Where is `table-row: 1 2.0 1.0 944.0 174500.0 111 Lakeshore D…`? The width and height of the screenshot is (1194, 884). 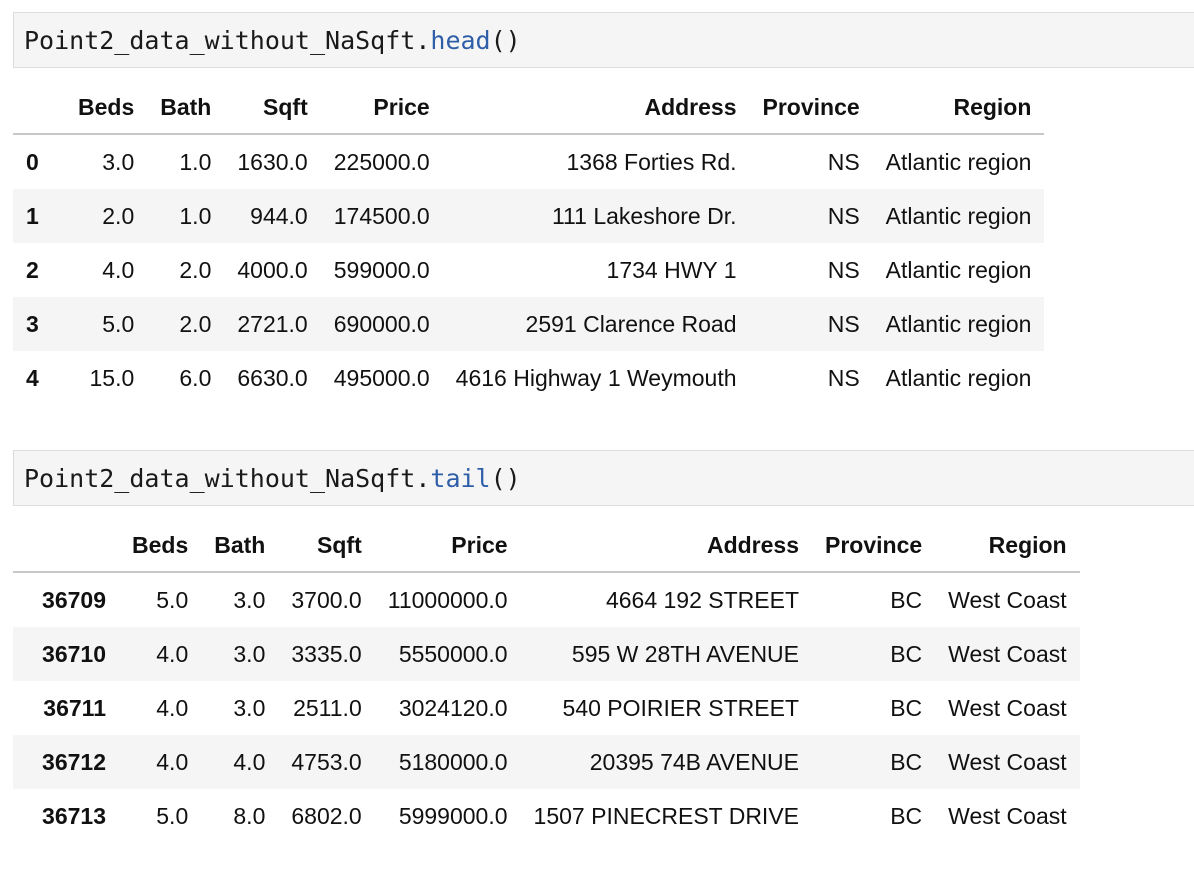
table-row: 1 2.0 1.0 944.0 174500.0 111 Lakeshore D… is located at coordinates (529, 216).